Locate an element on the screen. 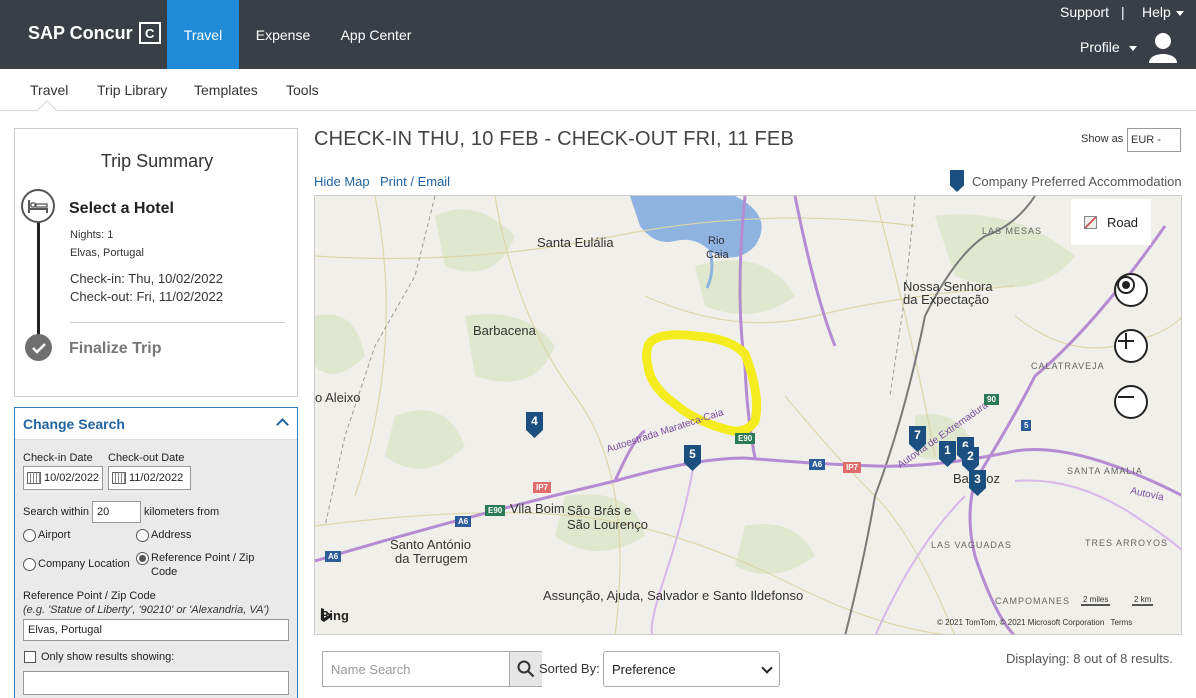  place-santo-antonio-2: da Terrugem is located at coordinates (431, 558).